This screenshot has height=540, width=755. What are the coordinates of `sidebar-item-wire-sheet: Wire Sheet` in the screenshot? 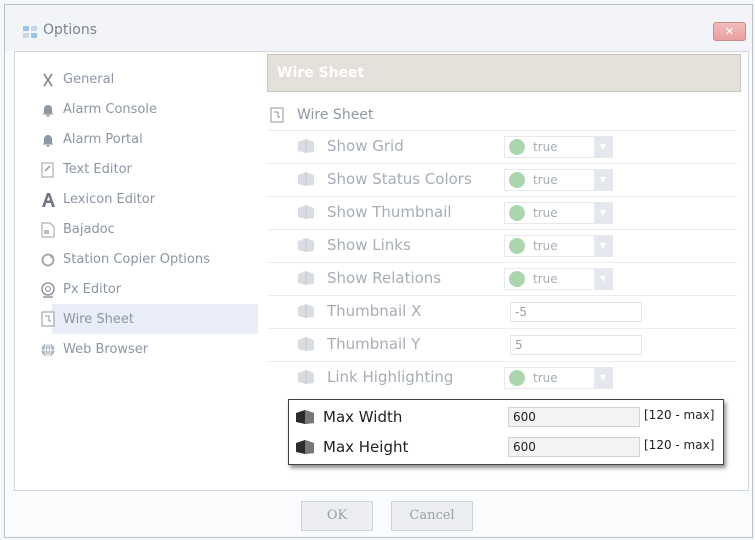 It's located at (149, 319).